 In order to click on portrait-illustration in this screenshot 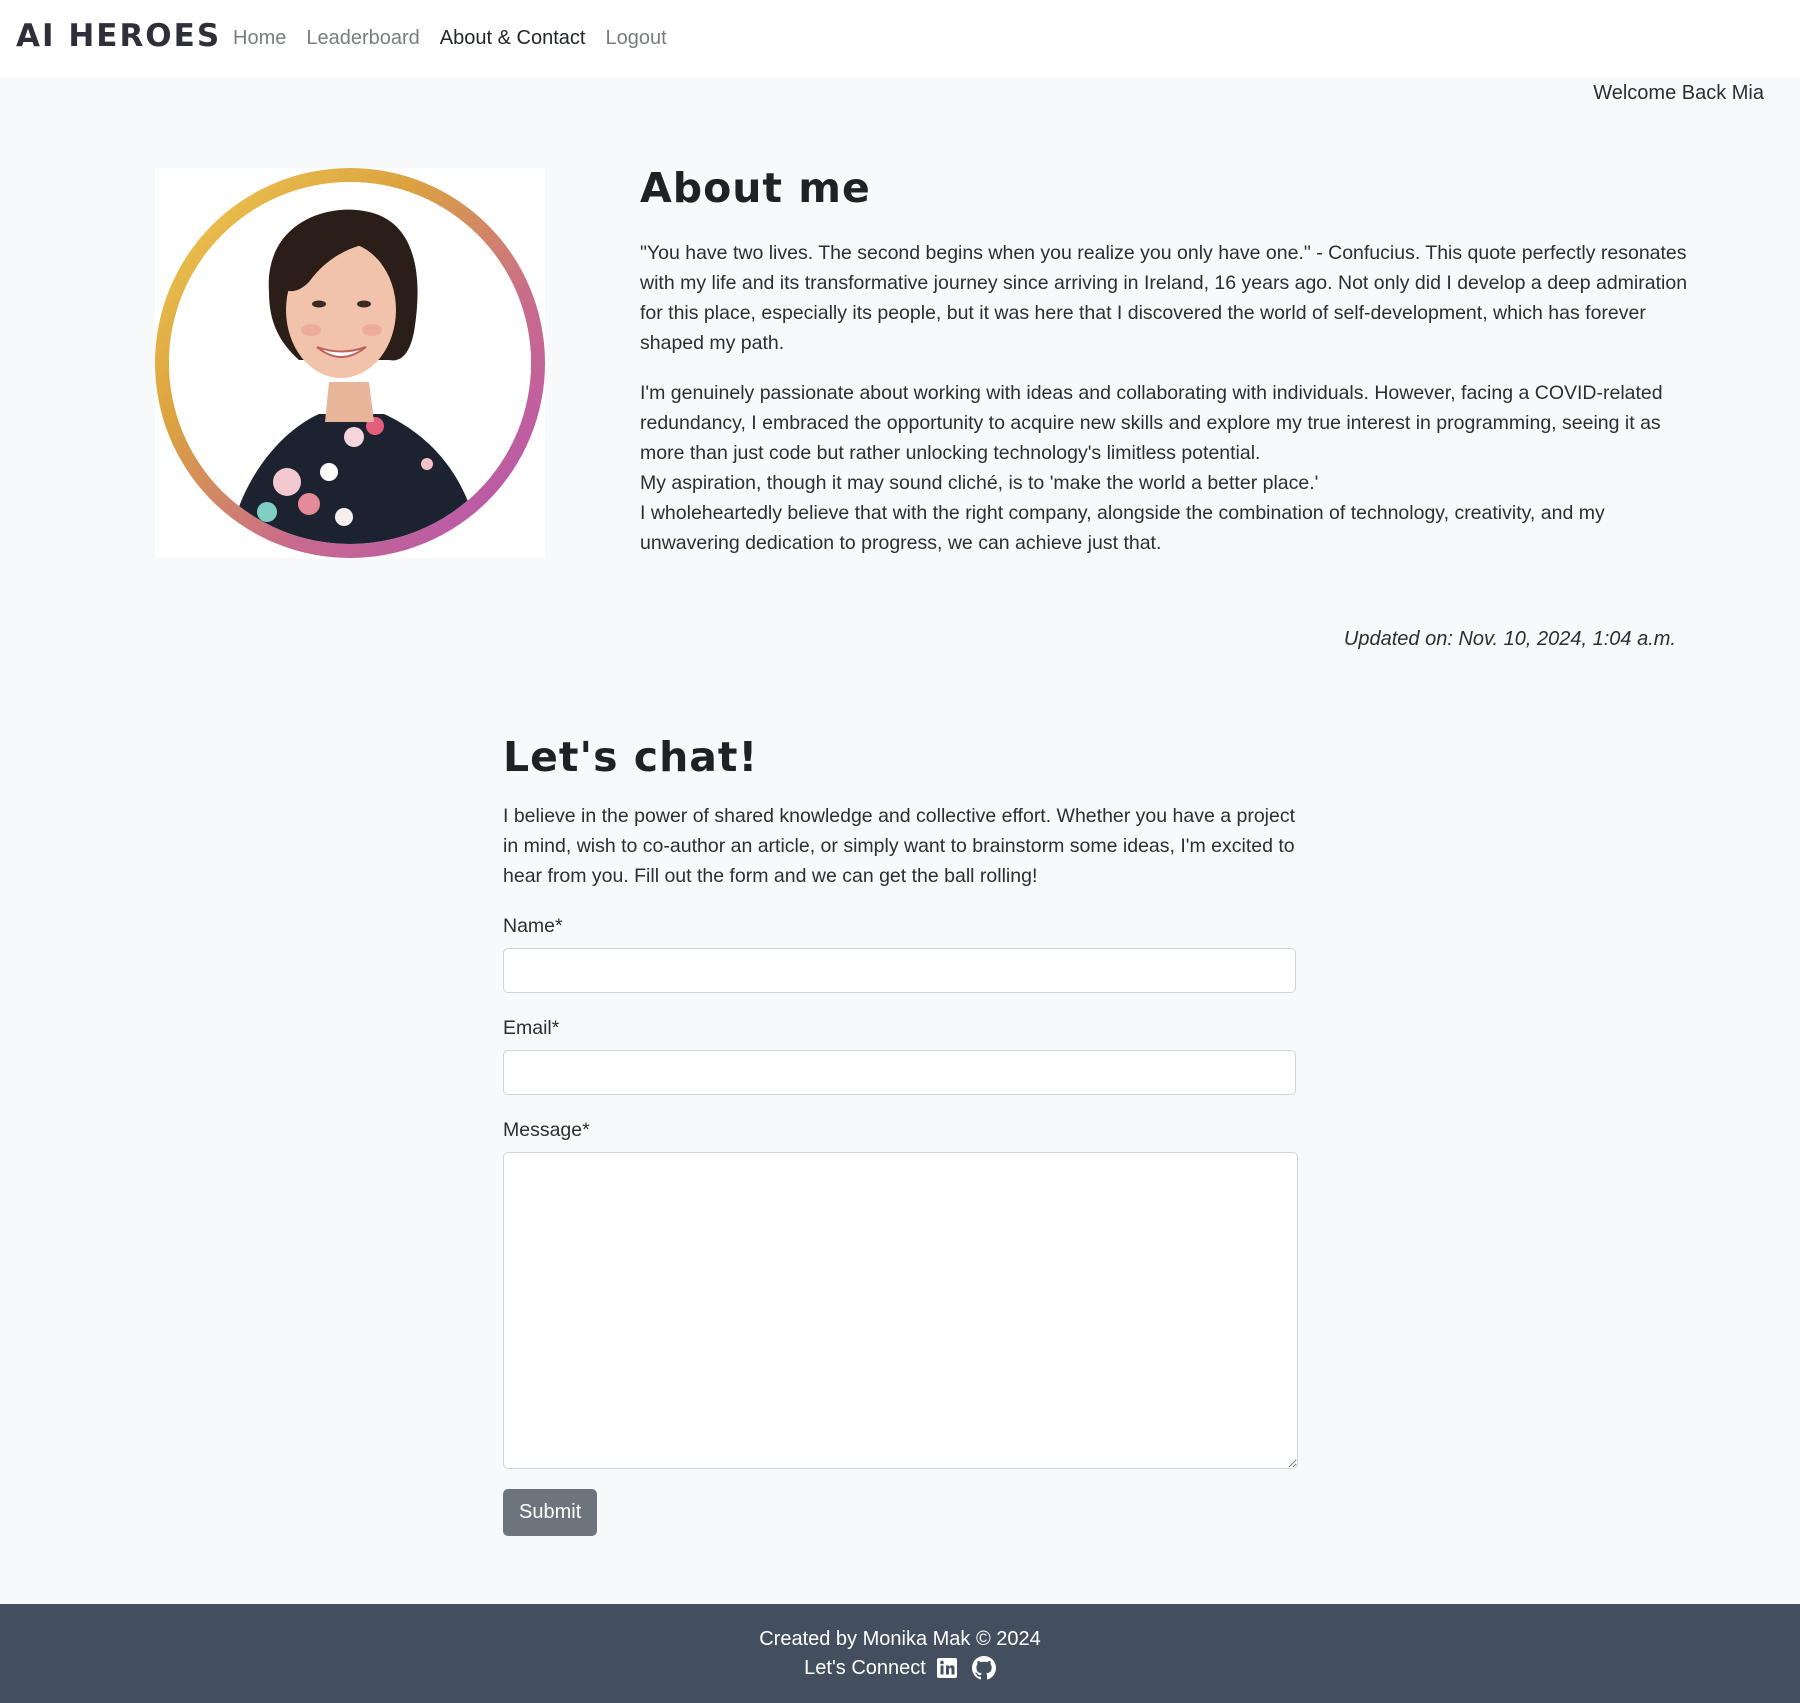, I will do `click(350, 363)`.